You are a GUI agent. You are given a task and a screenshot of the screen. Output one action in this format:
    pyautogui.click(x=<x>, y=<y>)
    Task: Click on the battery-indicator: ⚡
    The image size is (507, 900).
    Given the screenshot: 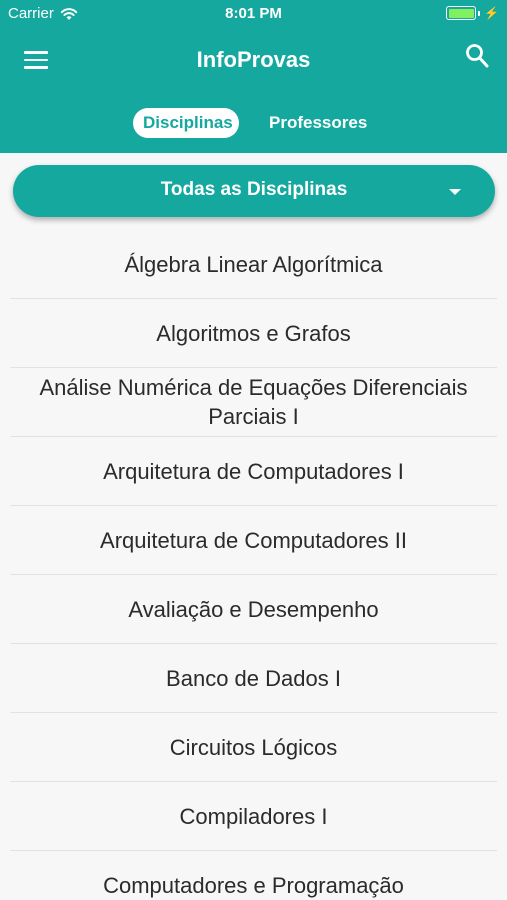 What is the action you would take?
    pyautogui.click(x=472, y=13)
    